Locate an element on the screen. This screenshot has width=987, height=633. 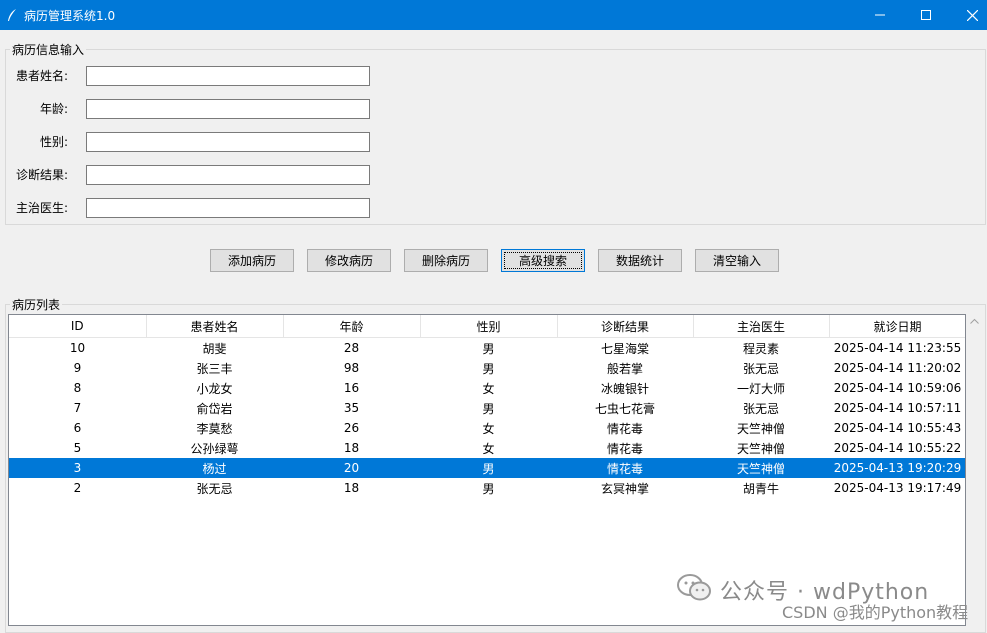
table-header-row: ID 患者姓名 年龄 性别 诊断结果 主治医生 就诊日期 is located at coordinates (487, 326).